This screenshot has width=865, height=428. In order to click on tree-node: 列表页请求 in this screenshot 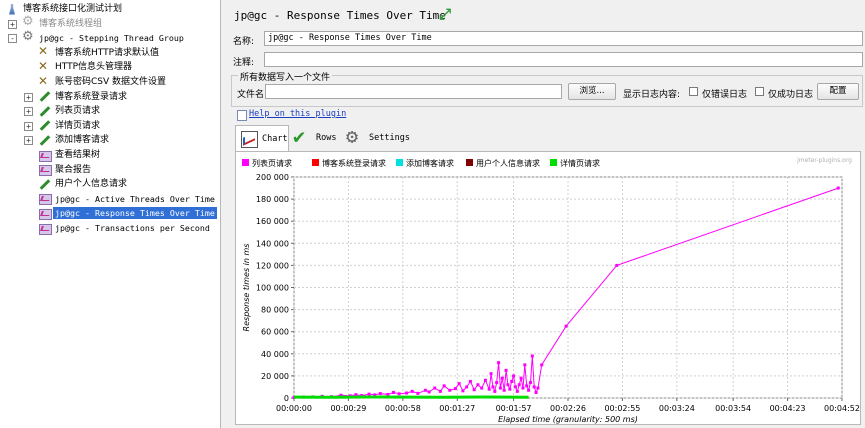, I will do `click(70, 111)`.